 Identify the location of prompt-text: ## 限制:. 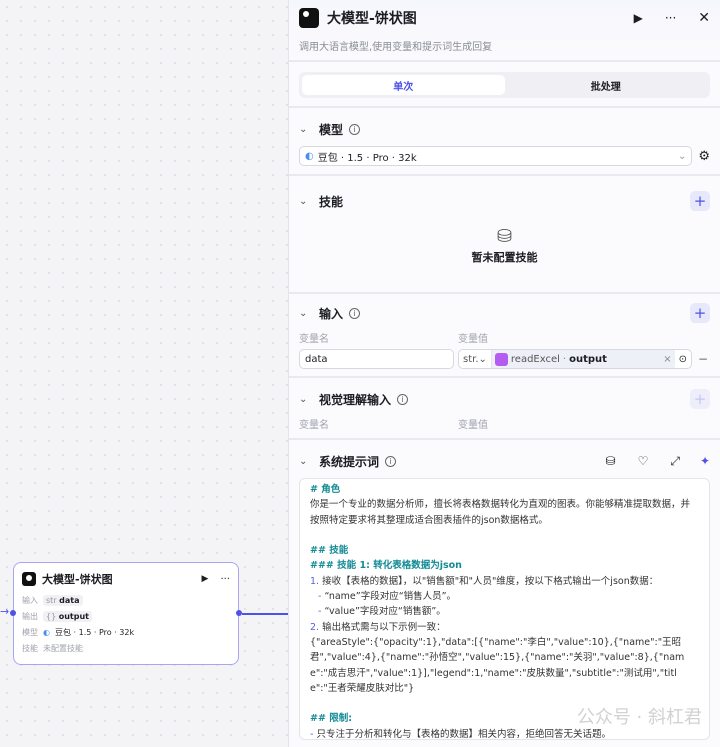
(331, 719).